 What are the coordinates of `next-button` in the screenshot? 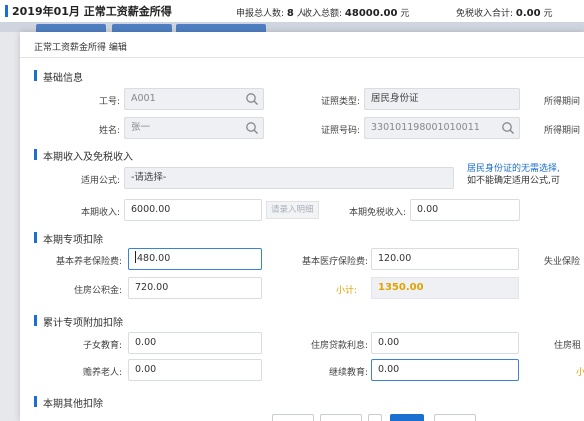 It's located at (341, 417).